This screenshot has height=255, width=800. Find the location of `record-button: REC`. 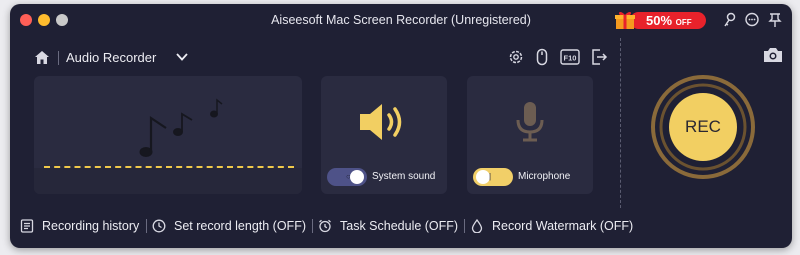

record-button: REC is located at coordinates (703, 127).